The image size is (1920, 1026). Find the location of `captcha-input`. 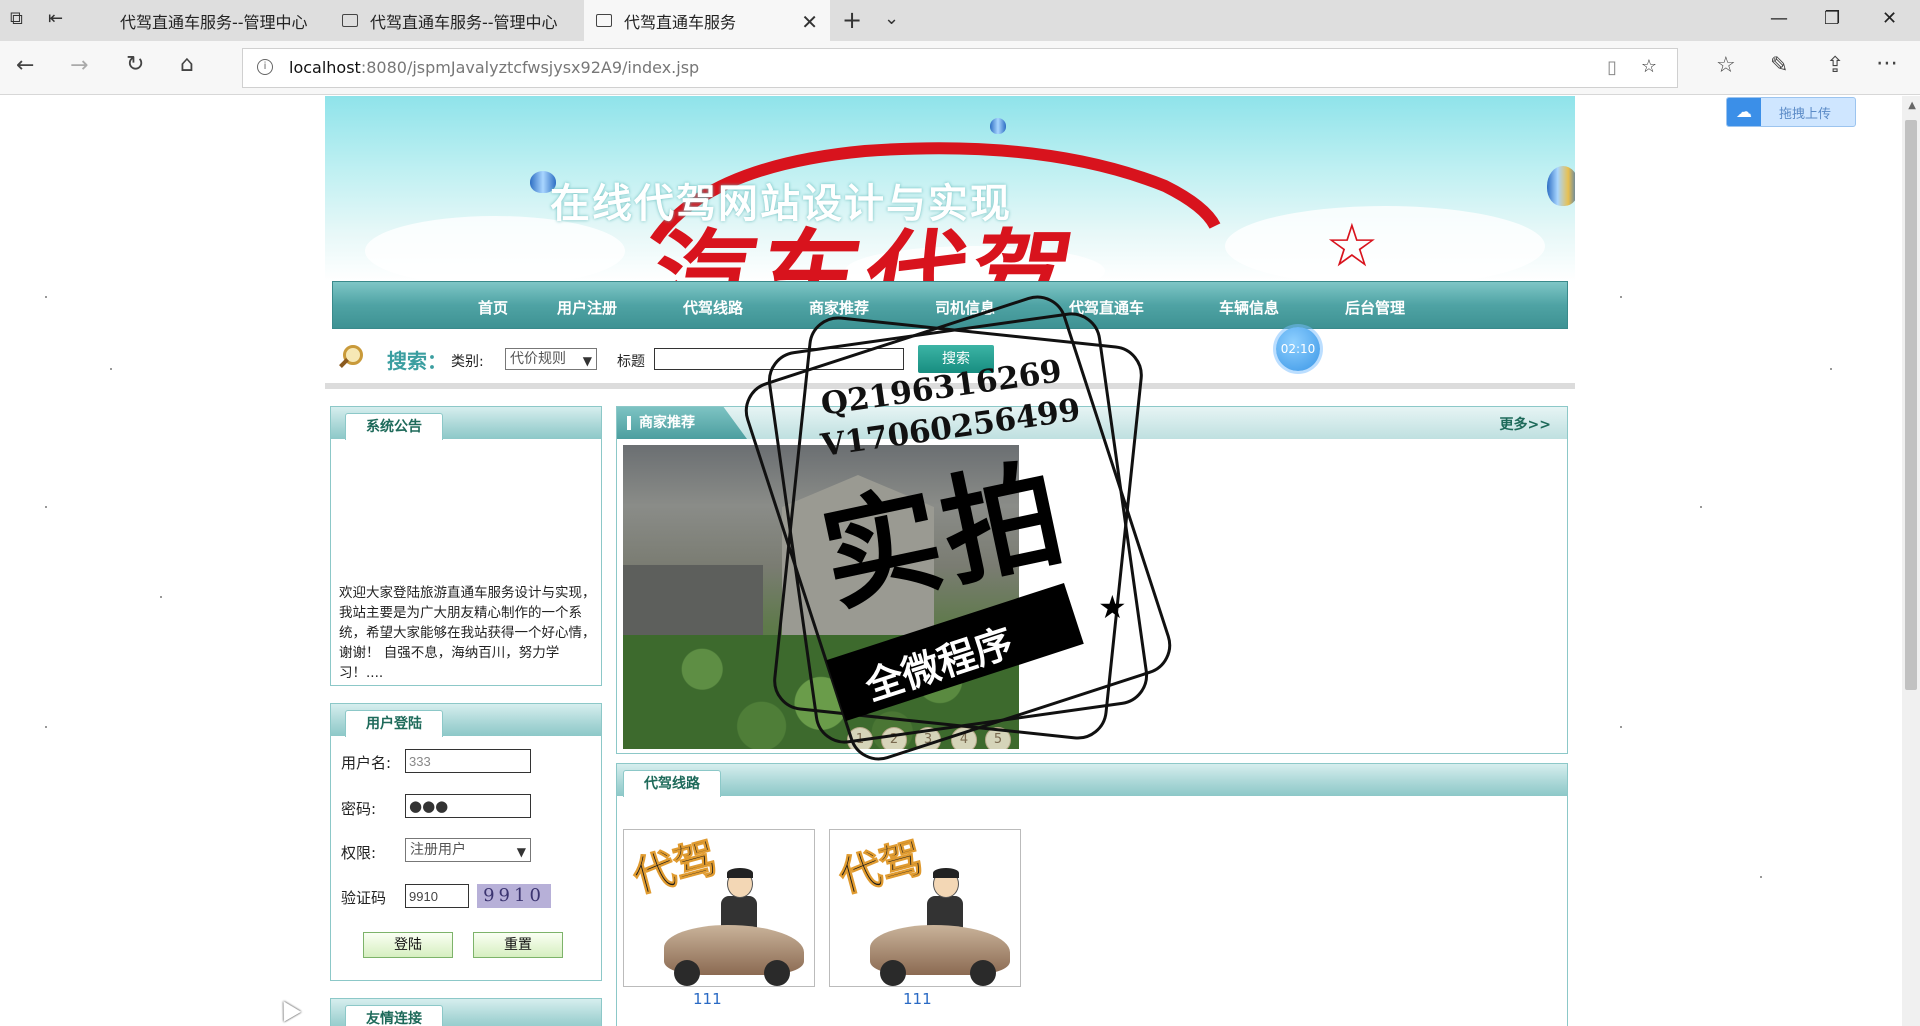

captcha-input is located at coordinates (437, 896).